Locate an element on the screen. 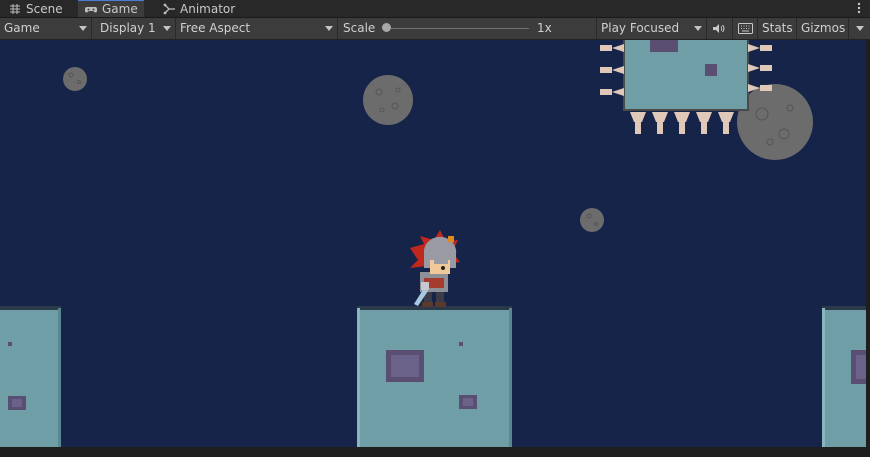 The height and width of the screenshot is (457, 870). viewport-bottom-edge is located at coordinates (435, 452).